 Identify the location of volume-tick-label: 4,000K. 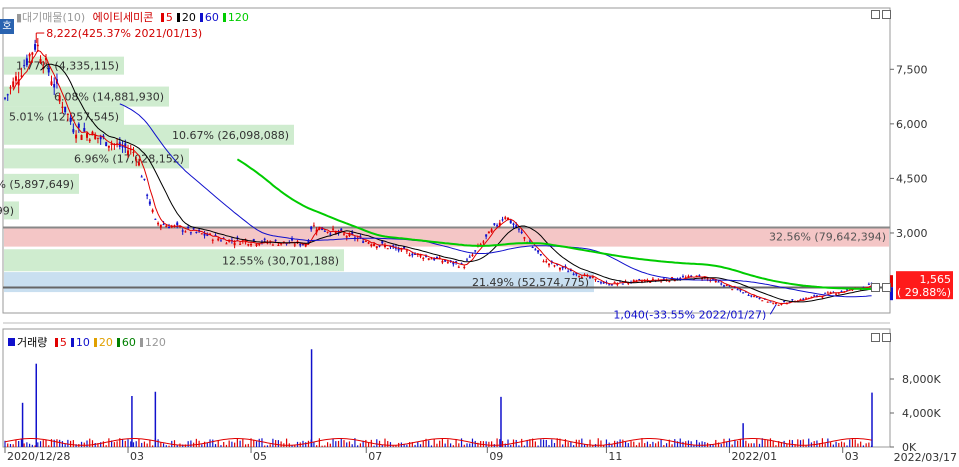
(921, 413).